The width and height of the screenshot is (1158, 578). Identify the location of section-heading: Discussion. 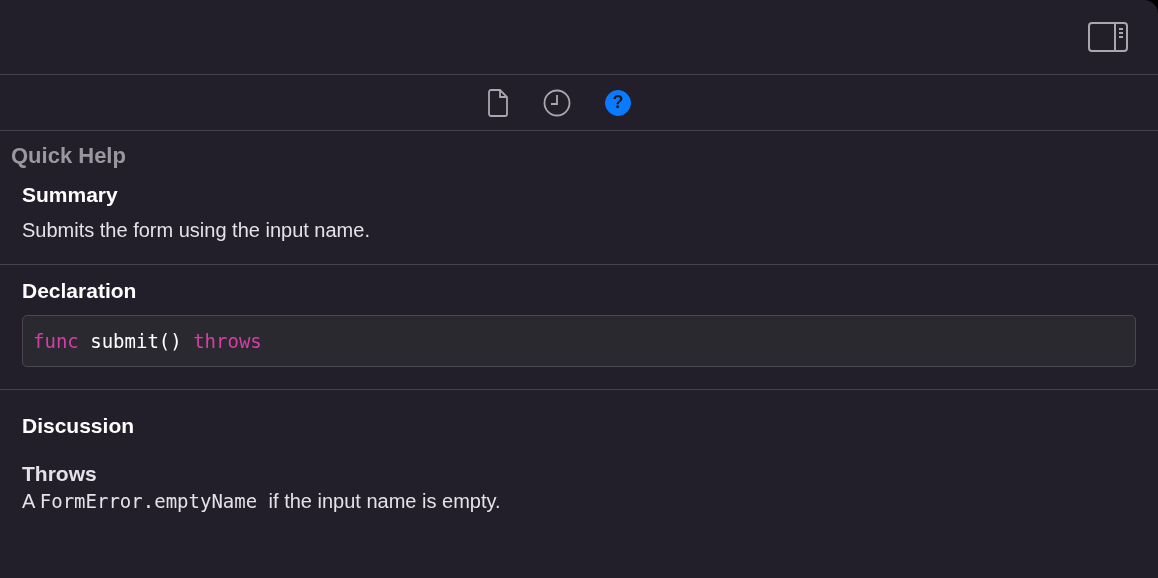
(79, 426).